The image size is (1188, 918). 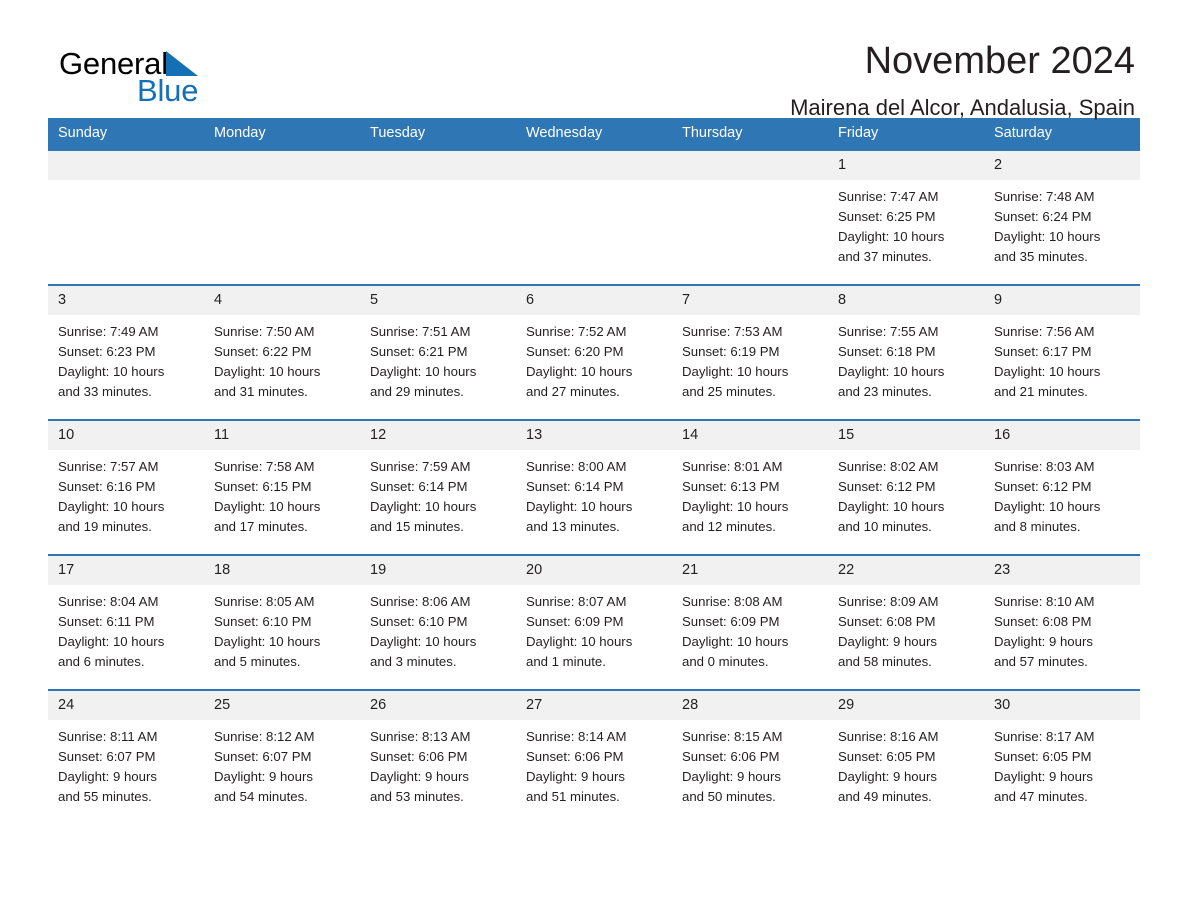 I want to click on sunset-text: Sunset: 6:11 PM, so click(x=106, y=621).